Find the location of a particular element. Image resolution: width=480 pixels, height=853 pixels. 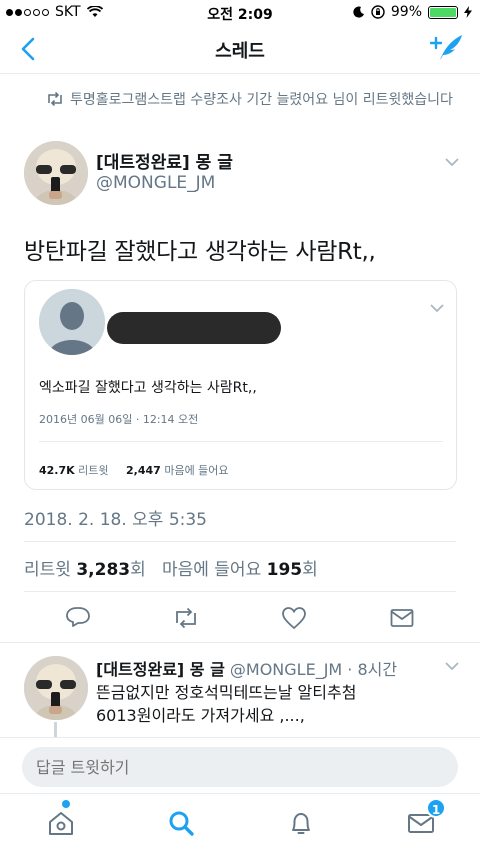

quoted-tweet-text: 엑소파길 잘했다고 생각하는 사람Rt,, is located at coordinates (148, 388).